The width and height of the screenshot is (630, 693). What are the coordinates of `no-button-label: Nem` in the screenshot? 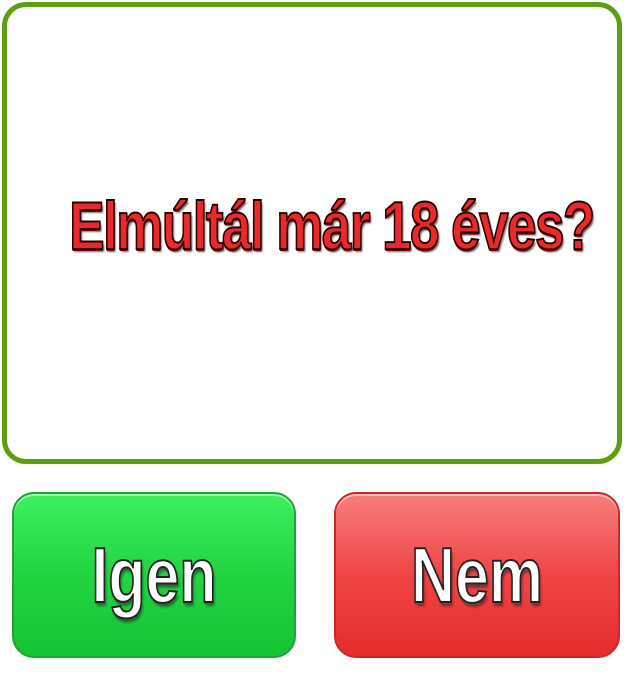 It's located at (476, 575).